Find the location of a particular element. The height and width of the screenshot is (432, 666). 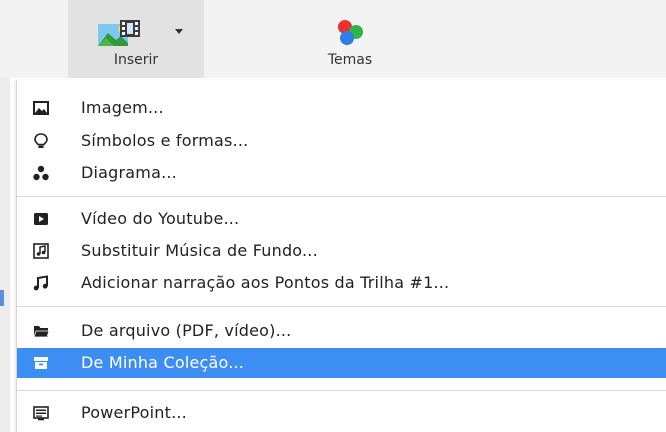

collection-icon is located at coordinates (41, 363).